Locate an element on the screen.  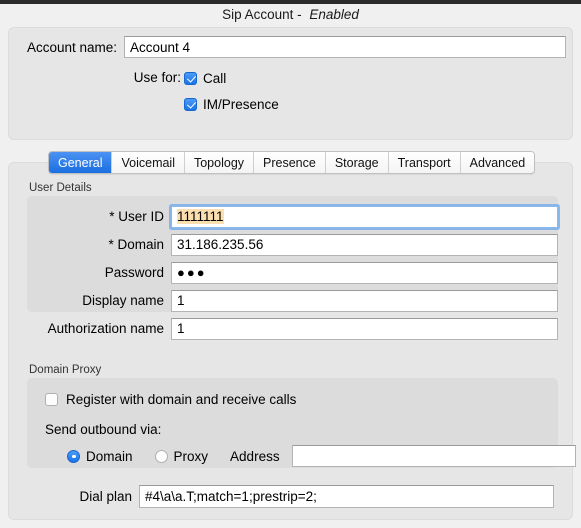
user-id-row: * User ID 1111111 is located at coordinates (292, 217).